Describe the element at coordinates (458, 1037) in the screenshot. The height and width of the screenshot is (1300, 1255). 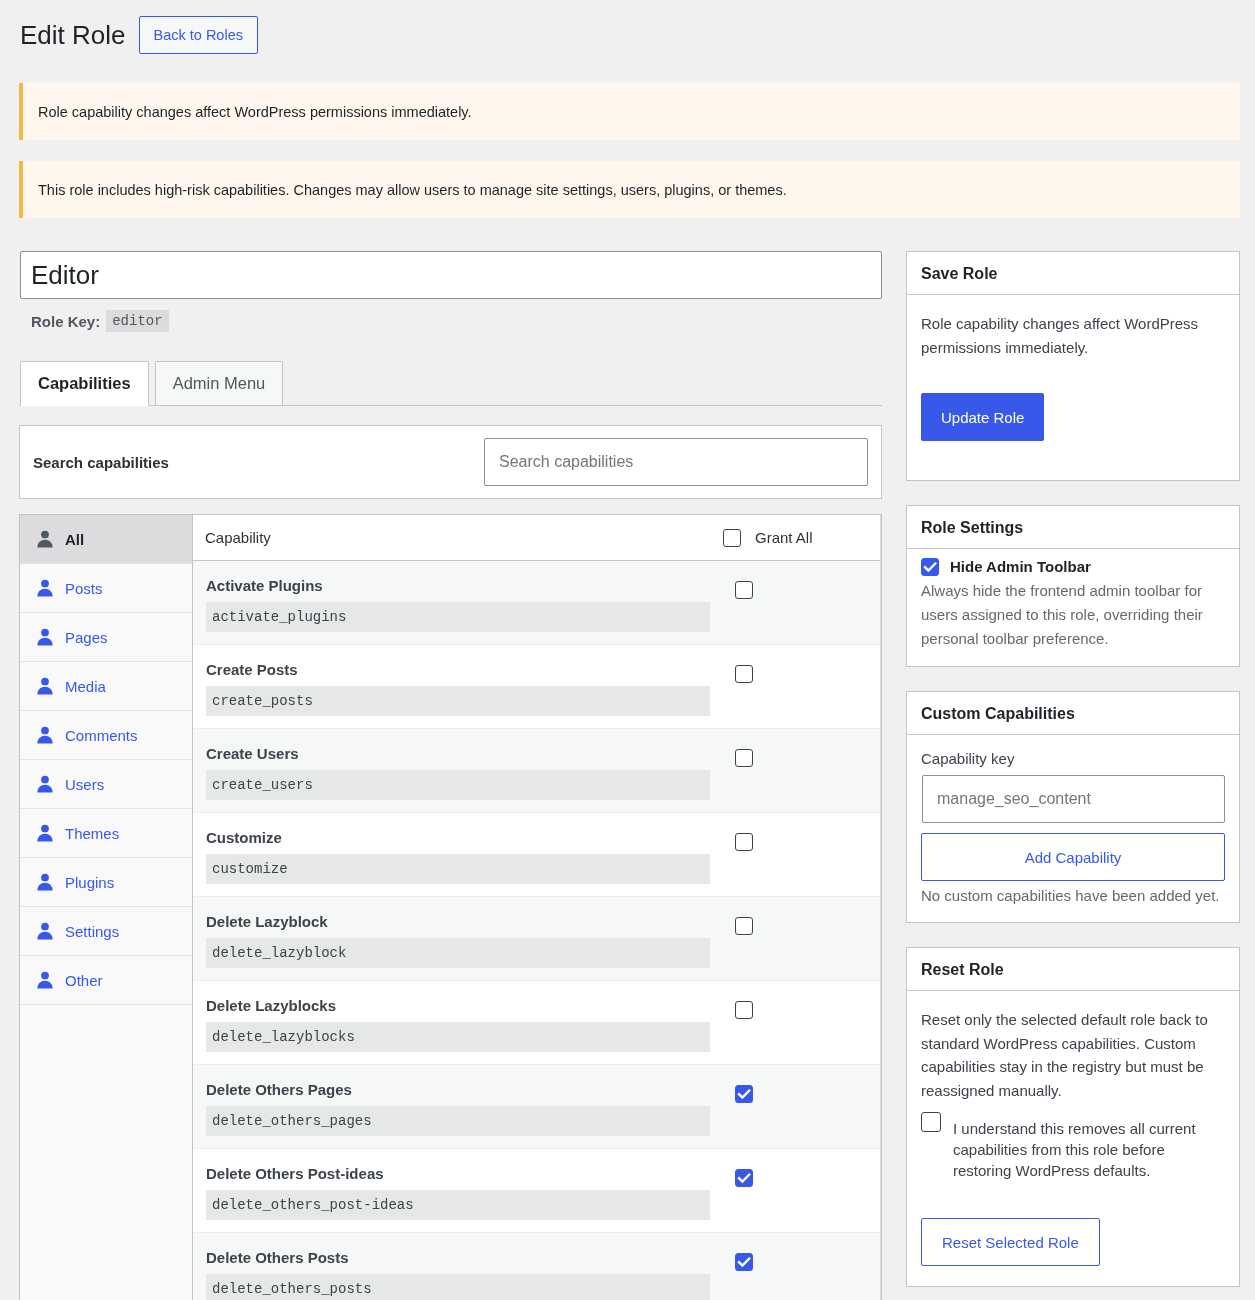
I see `capability-key: delete_lazyblocks` at that location.